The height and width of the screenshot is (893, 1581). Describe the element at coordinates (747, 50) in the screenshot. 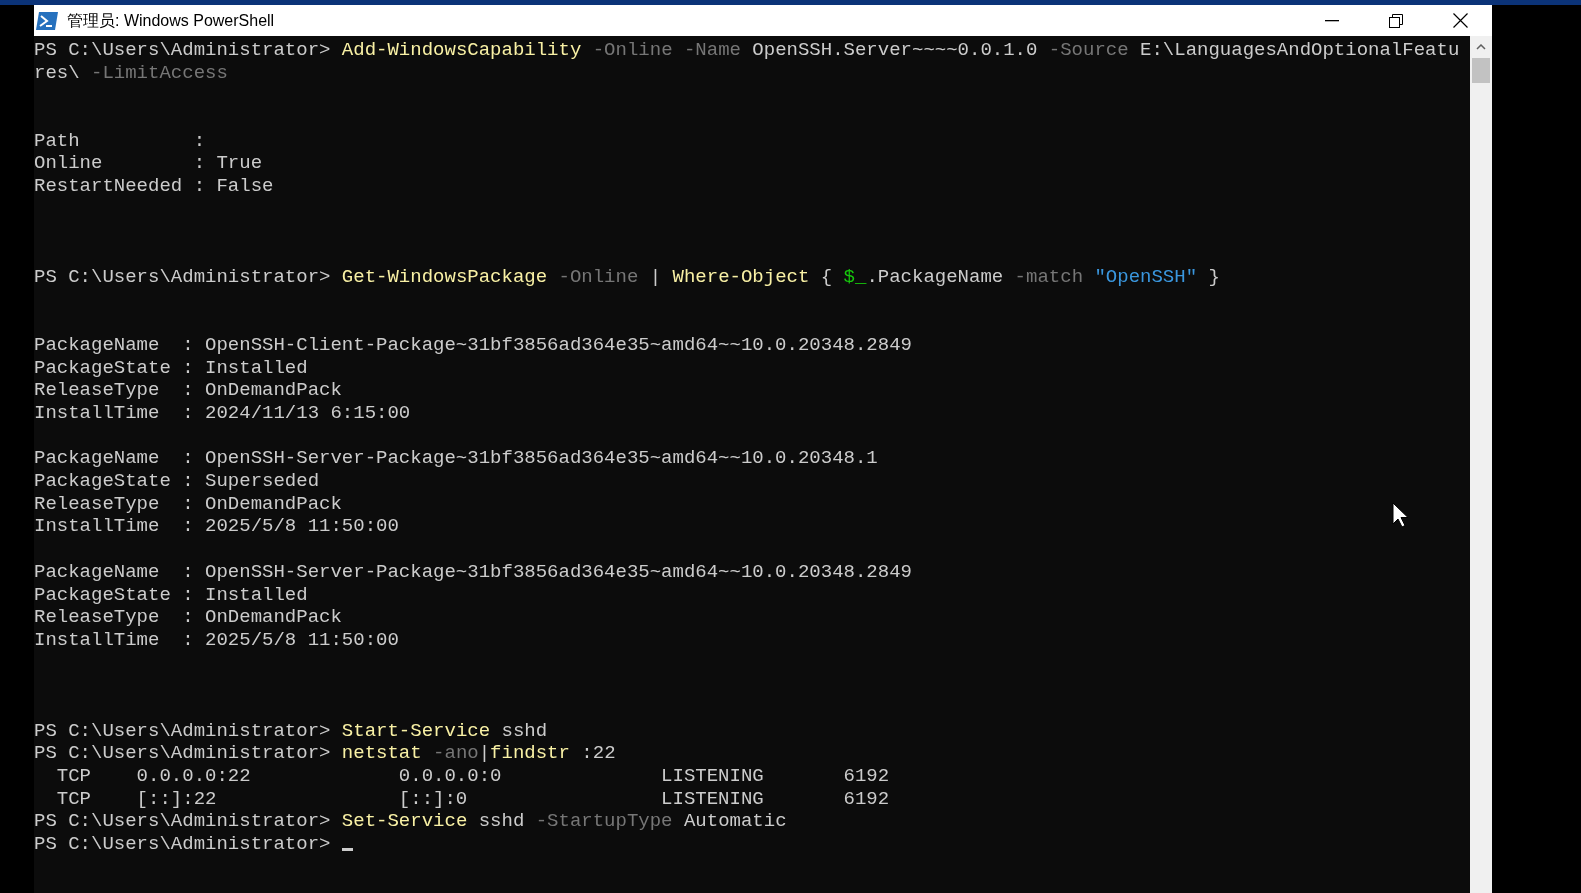

I see `console-line: PS C:\Users\Administrator> Add-WindowsCapability -Online -Name OpenSSH.Server~~~~0.0.1.0 -Source E:\LanguagesAndOptionalFeatu` at that location.